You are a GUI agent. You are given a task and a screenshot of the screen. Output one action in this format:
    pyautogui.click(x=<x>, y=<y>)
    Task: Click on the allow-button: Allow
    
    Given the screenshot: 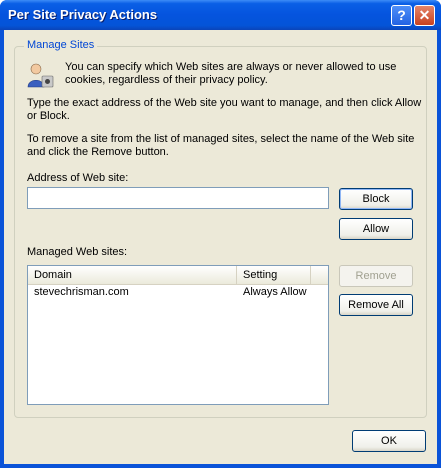 What is the action you would take?
    pyautogui.click(x=376, y=229)
    